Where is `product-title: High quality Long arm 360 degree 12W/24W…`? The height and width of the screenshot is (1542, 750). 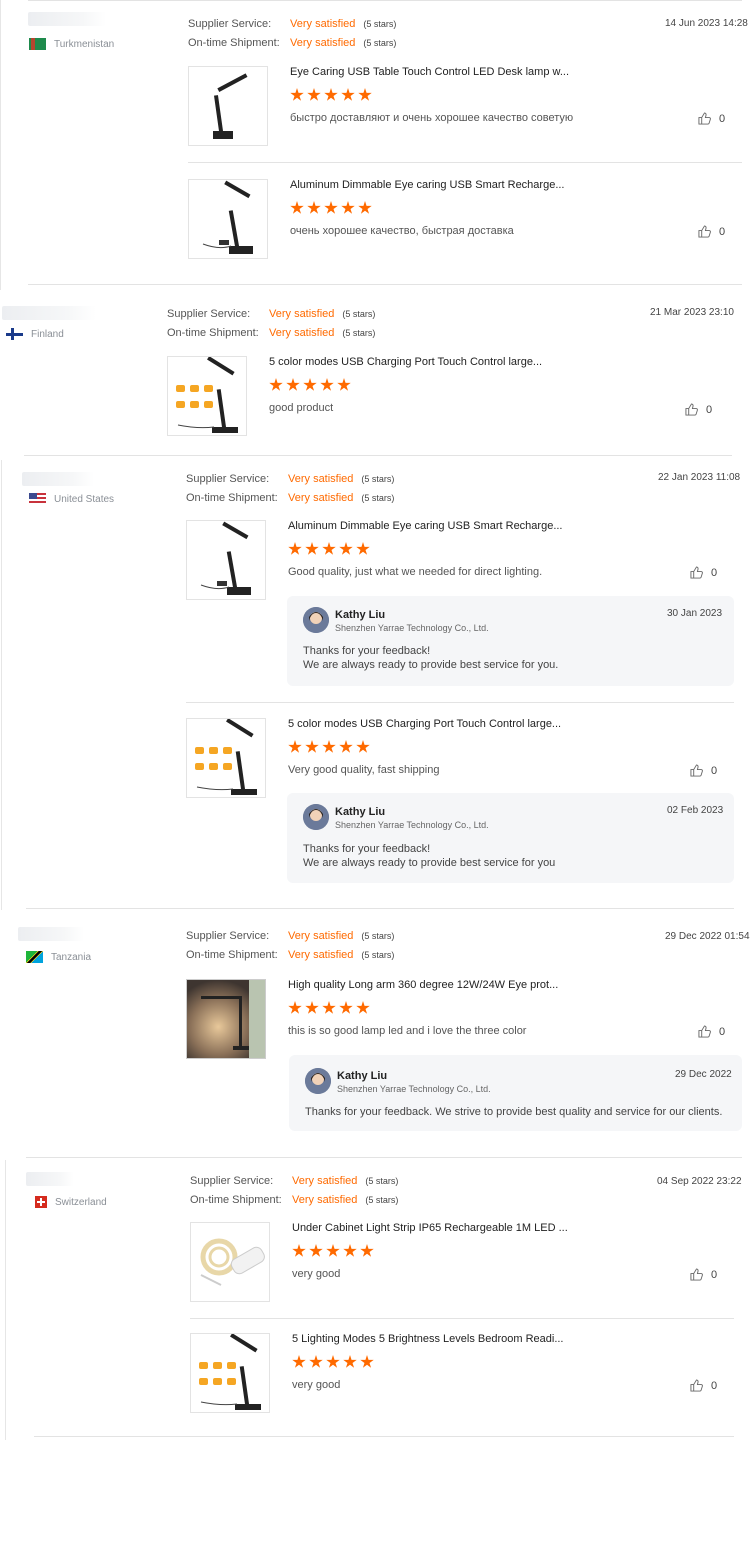 product-title: High quality Long arm 360 degree 12W/24W… is located at coordinates (423, 985).